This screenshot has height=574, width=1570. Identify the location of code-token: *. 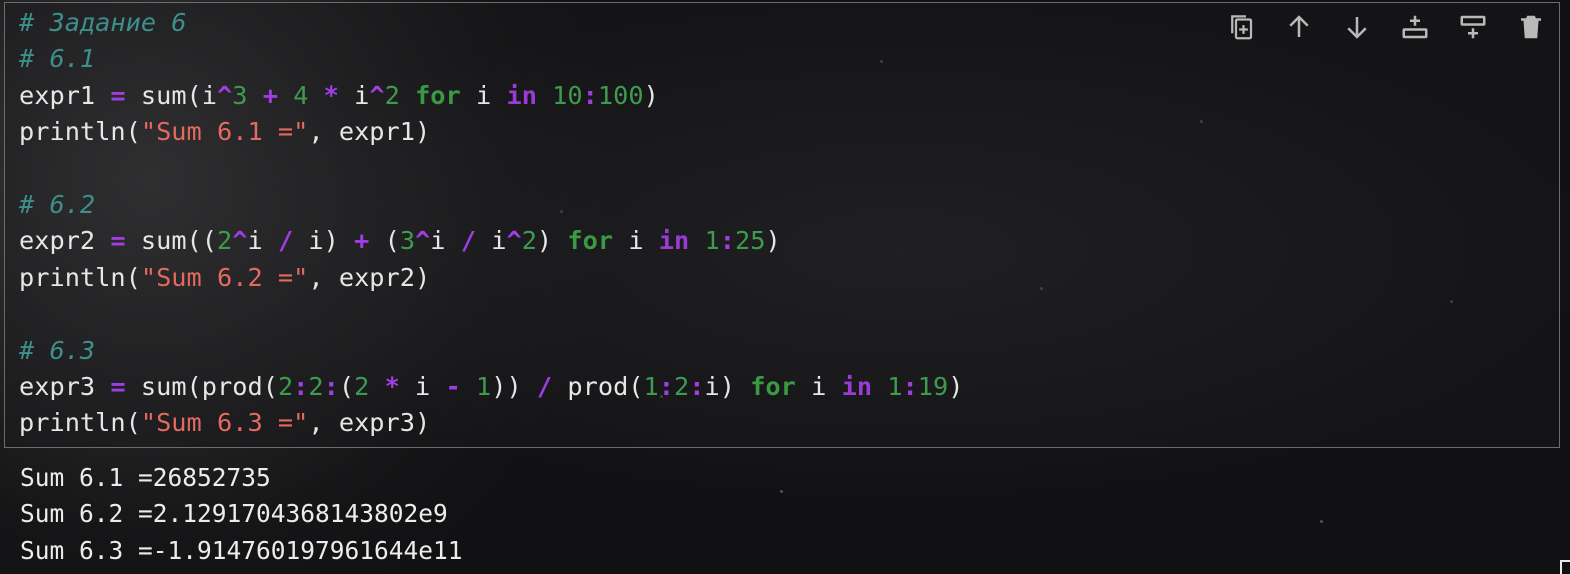
(392, 386).